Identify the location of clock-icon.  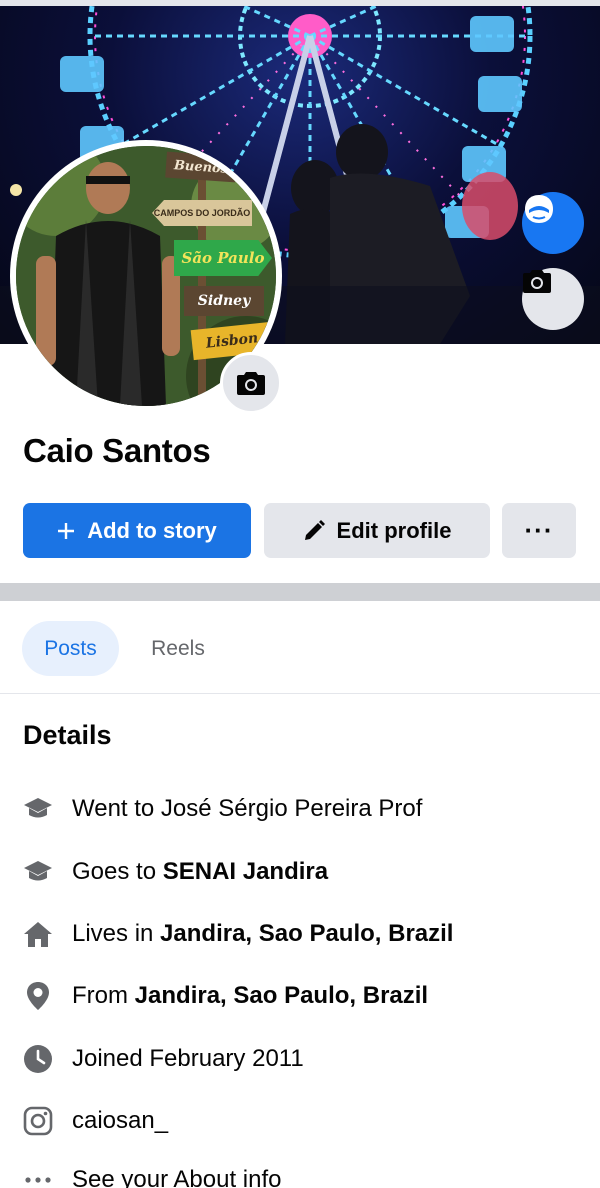
(38, 1059).